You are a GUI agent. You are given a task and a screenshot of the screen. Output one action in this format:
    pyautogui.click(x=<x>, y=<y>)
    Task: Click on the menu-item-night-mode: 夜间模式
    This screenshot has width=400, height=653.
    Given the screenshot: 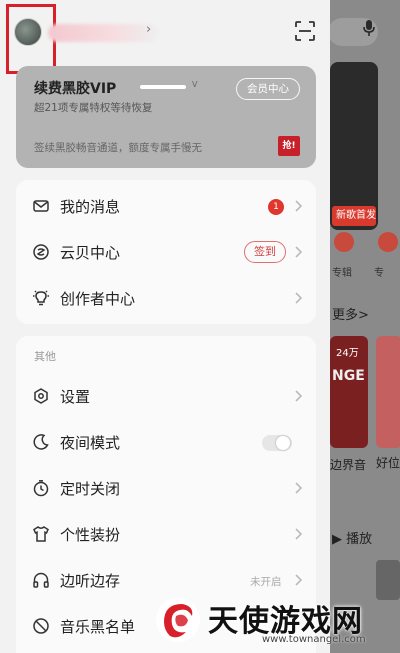 What is the action you would take?
    pyautogui.click(x=166, y=443)
    